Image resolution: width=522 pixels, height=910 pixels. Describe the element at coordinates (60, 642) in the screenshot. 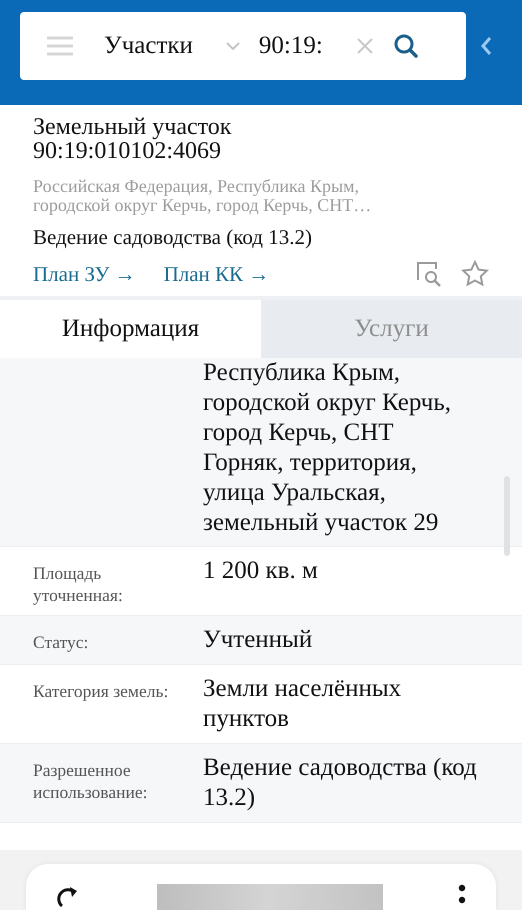

I see `field-label: Статус:` at that location.